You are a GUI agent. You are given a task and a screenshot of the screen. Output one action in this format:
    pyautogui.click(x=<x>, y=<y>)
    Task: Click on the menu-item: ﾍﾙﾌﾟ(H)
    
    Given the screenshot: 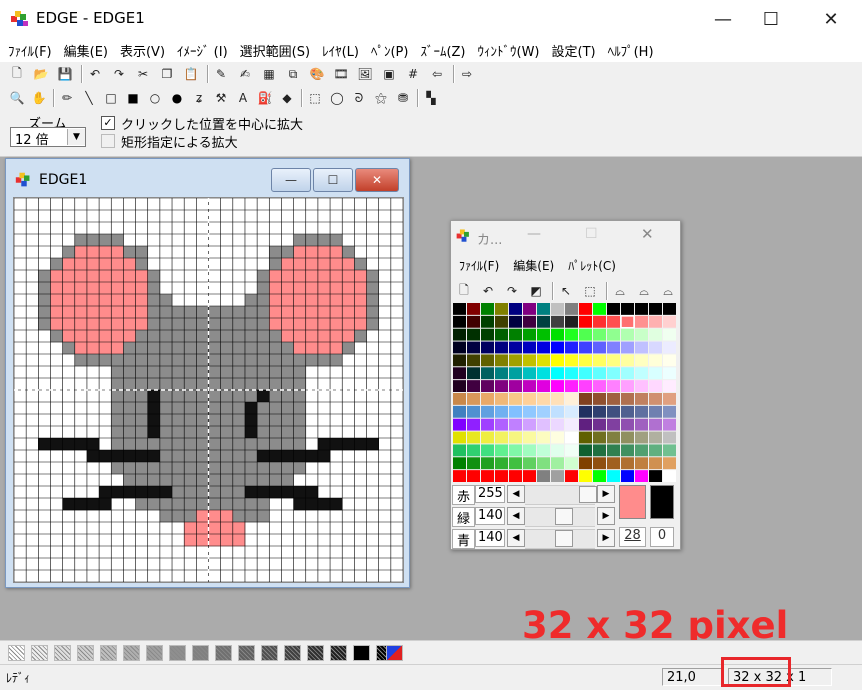 What is the action you would take?
    pyautogui.click(x=631, y=50)
    